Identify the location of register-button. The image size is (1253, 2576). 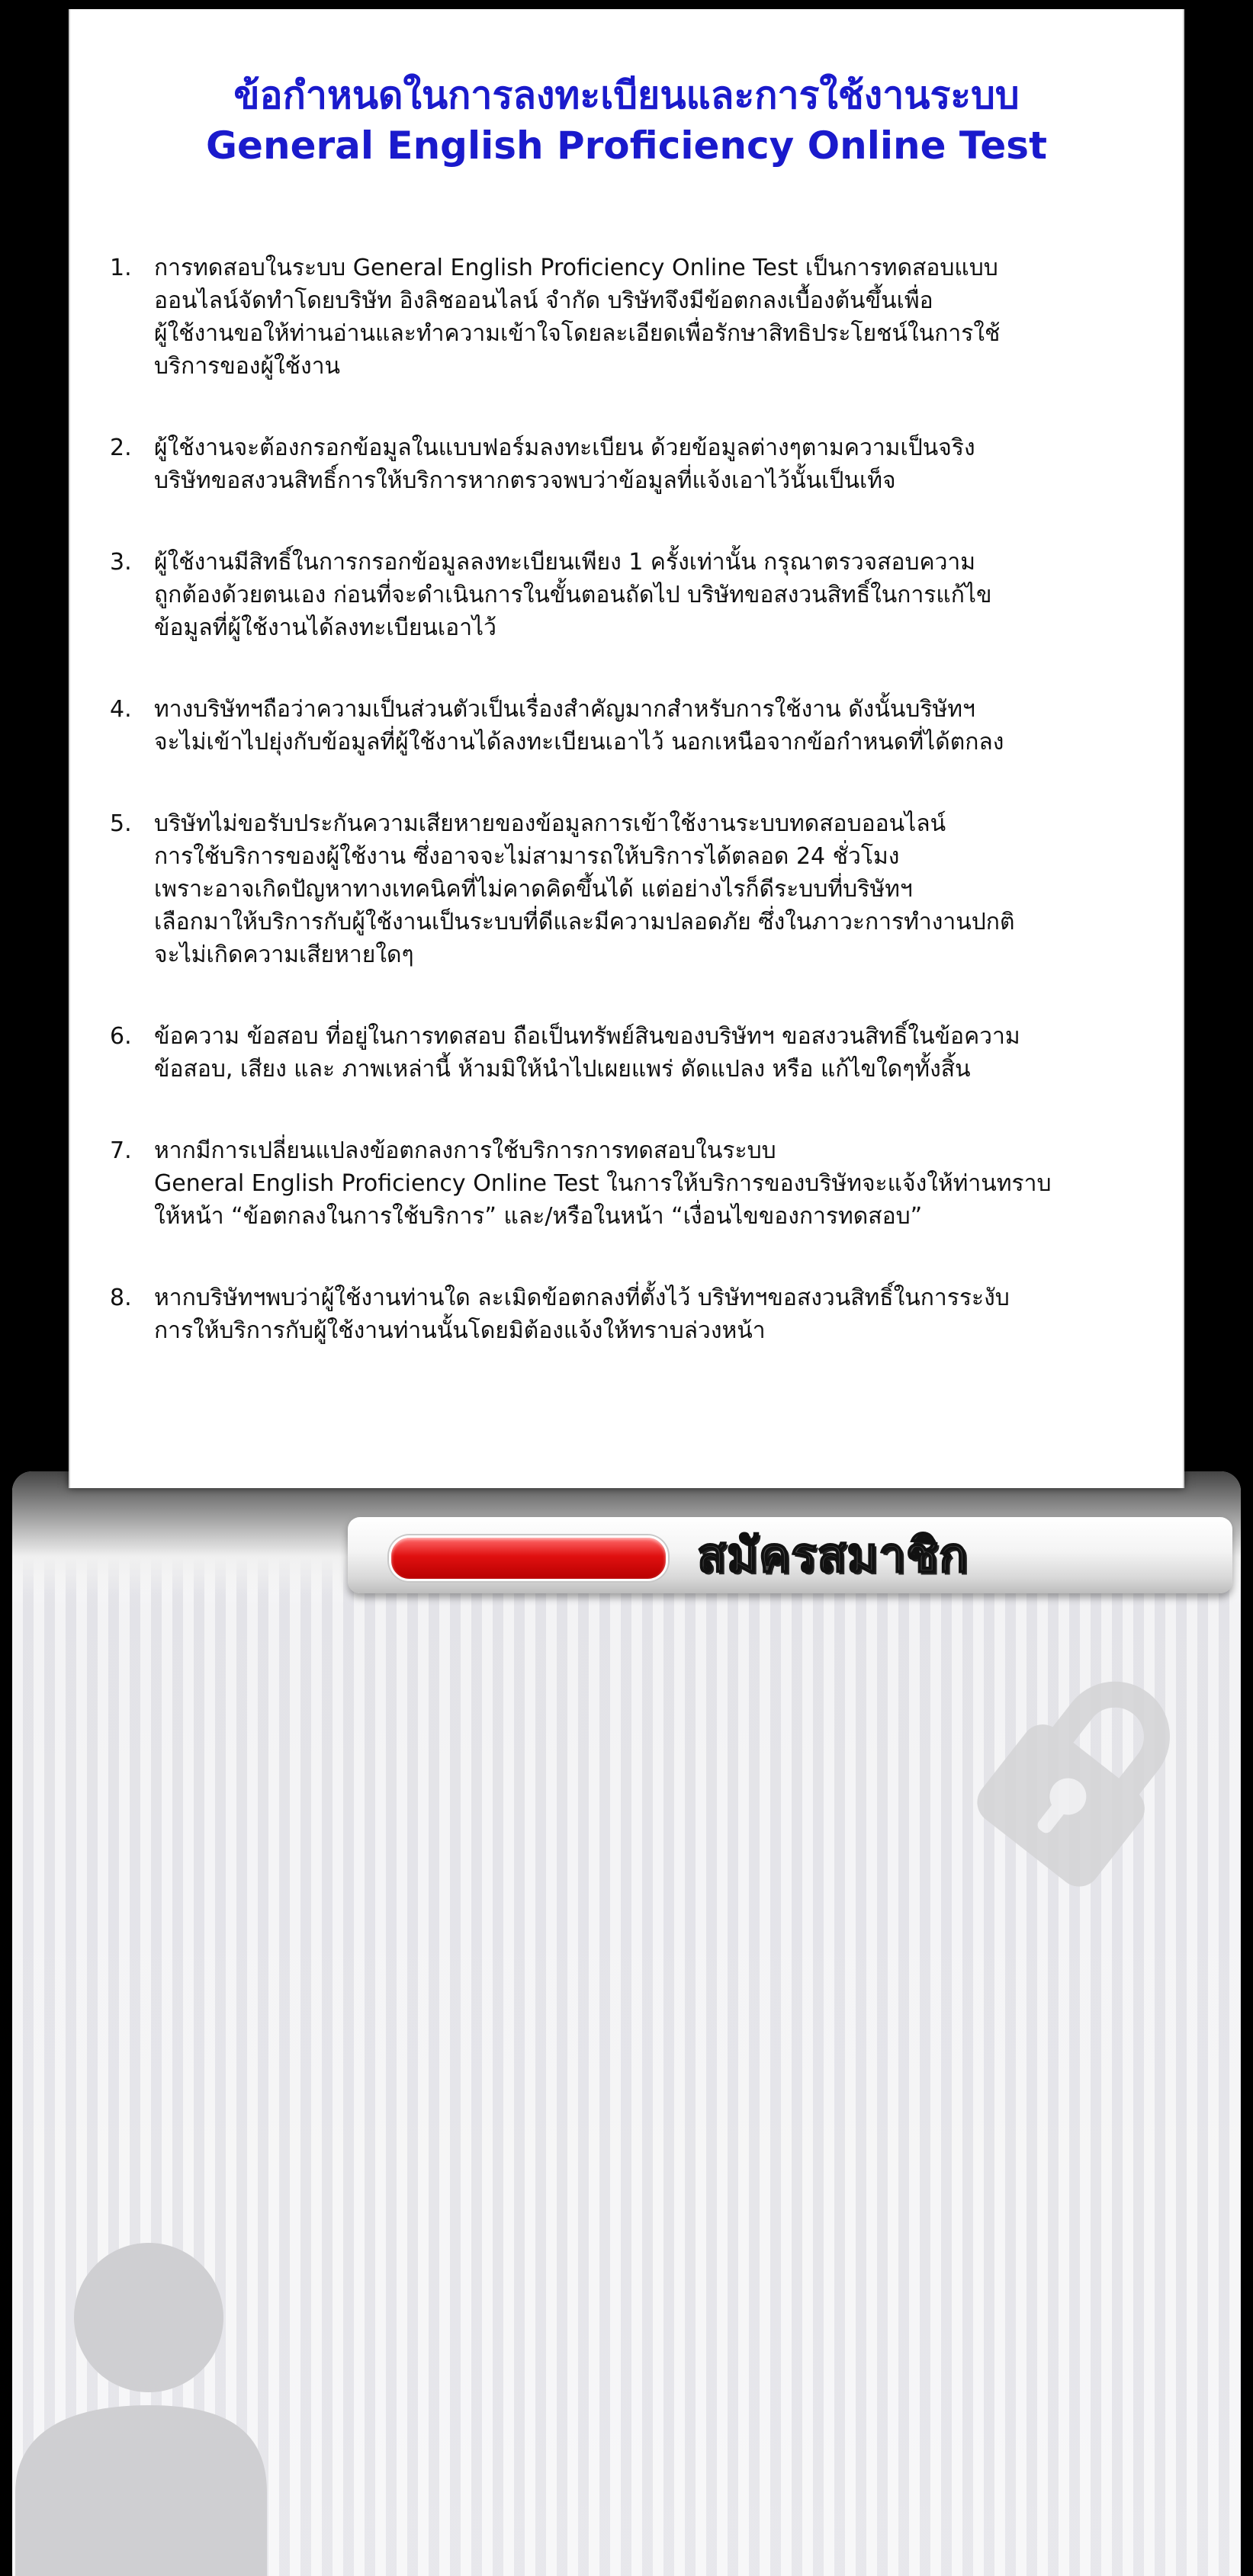
(529, 1558).